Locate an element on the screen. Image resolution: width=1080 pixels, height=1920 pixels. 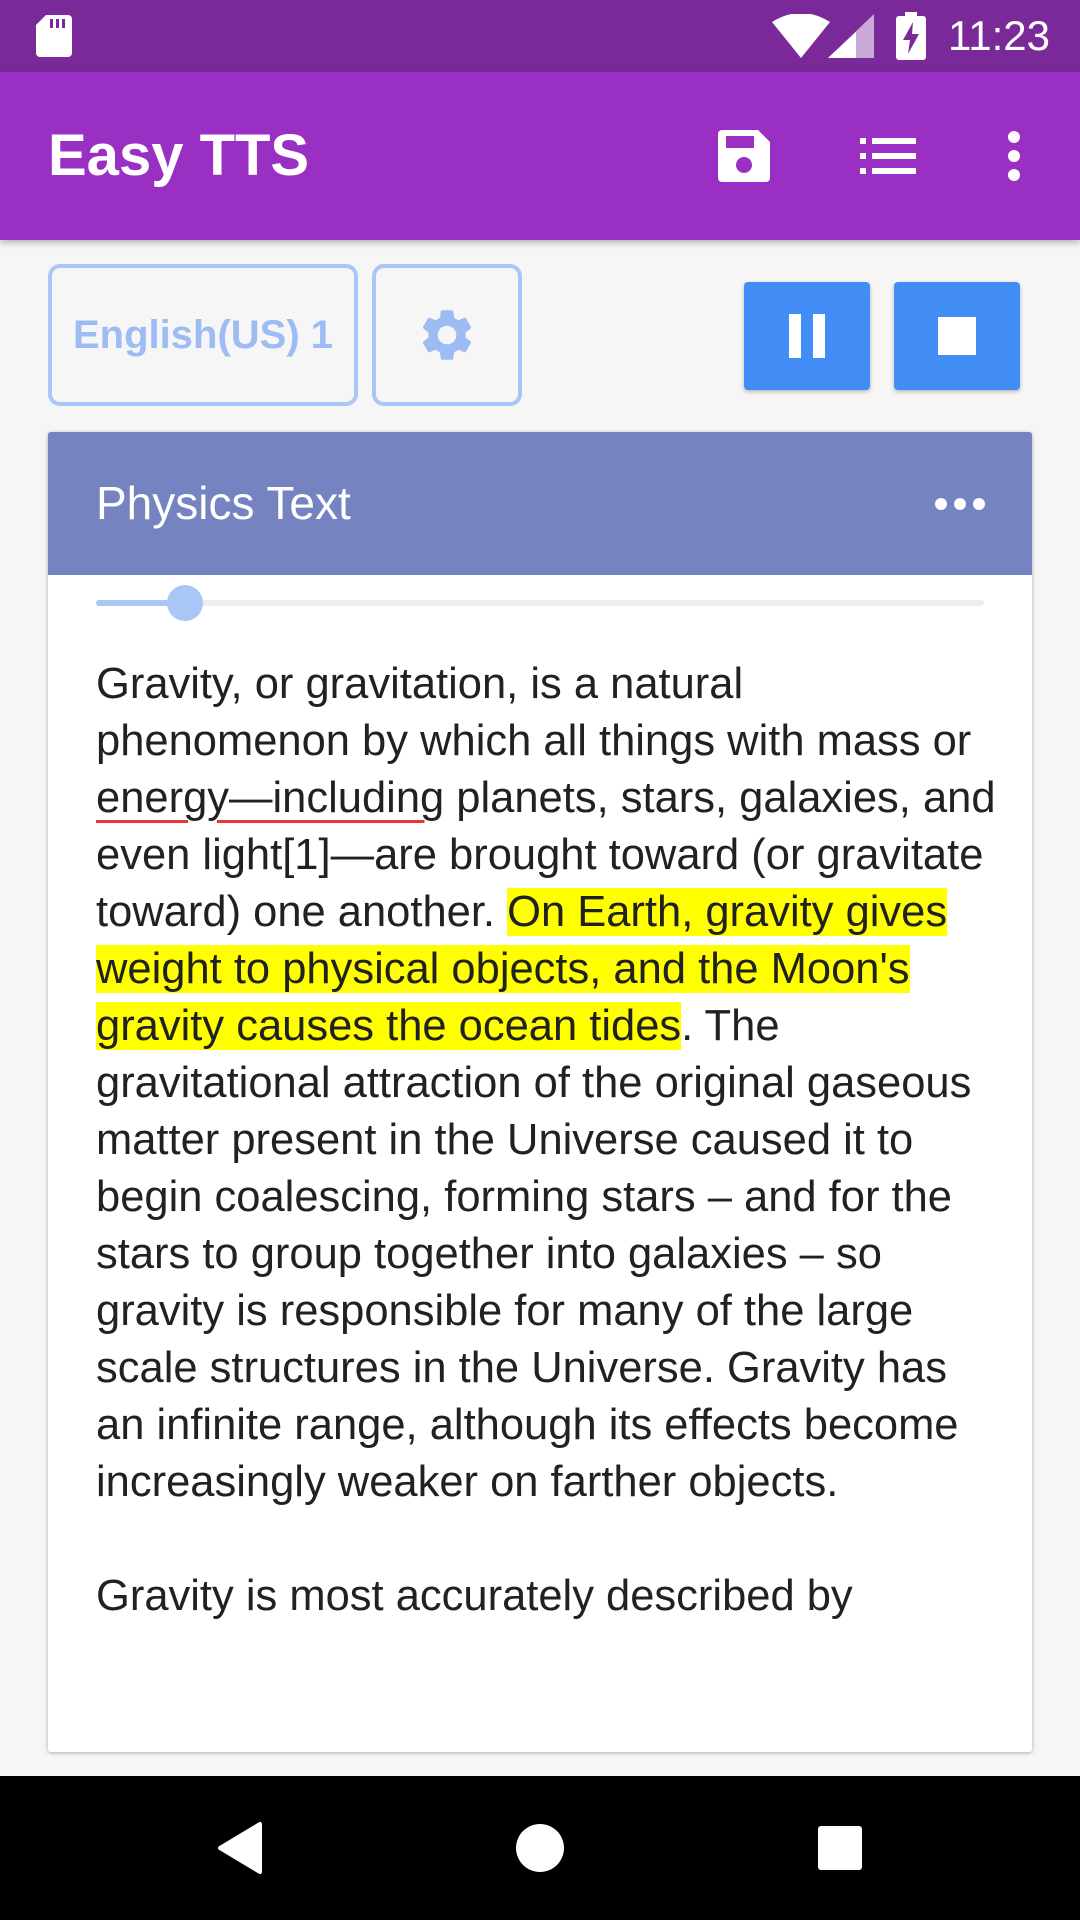
save-button is located at coordinates (744, 156).